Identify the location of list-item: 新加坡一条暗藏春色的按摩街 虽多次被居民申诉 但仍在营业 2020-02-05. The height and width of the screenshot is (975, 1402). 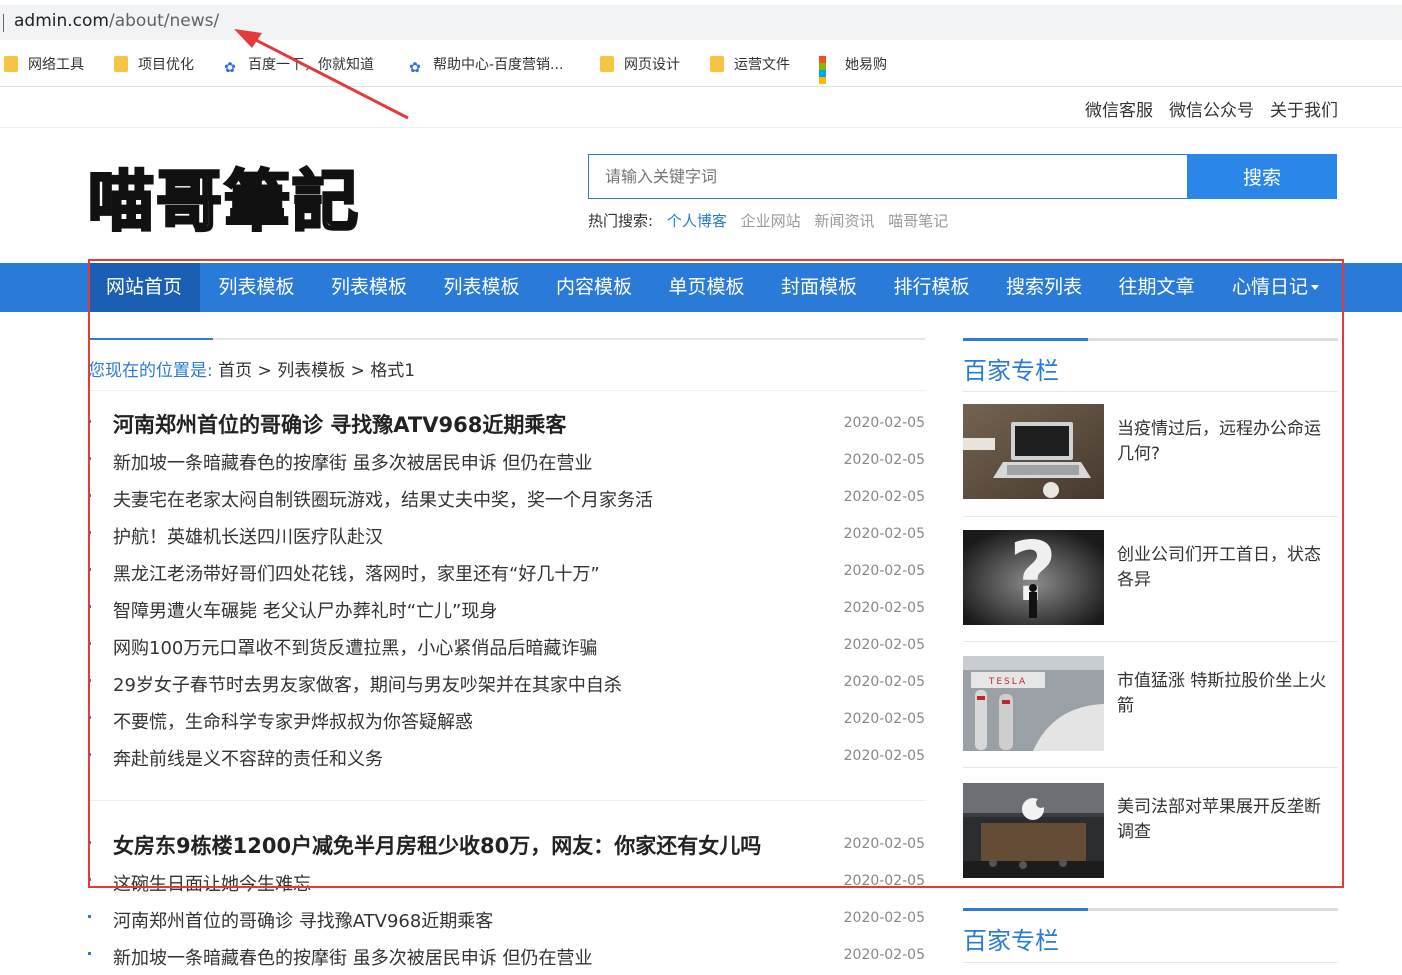
(506, 956).